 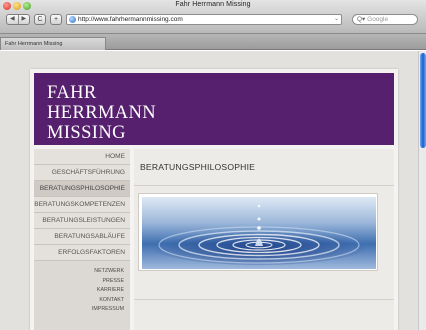 I want to click on site-logo: FAHR HERRMANN MISSING, so click(x=101, y=113).